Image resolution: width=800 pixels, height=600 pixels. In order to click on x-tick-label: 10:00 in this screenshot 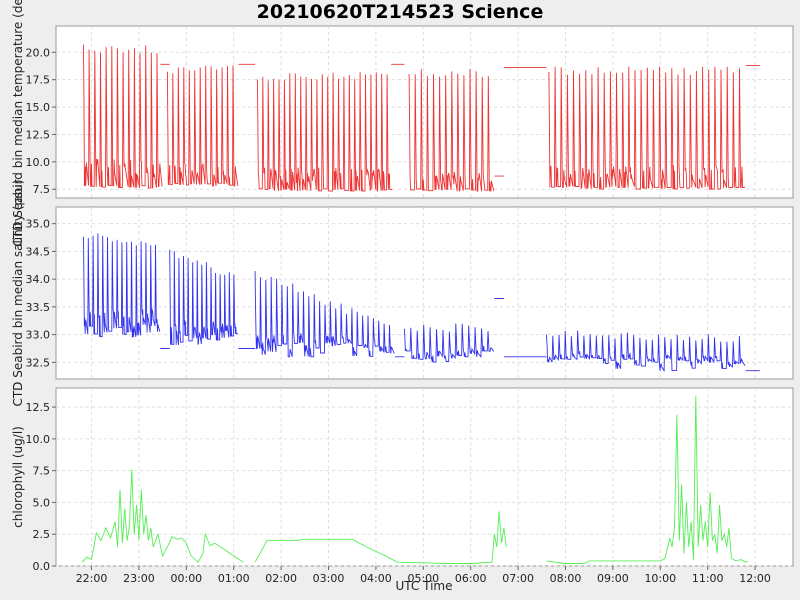, I will do `click(660, 578)`.